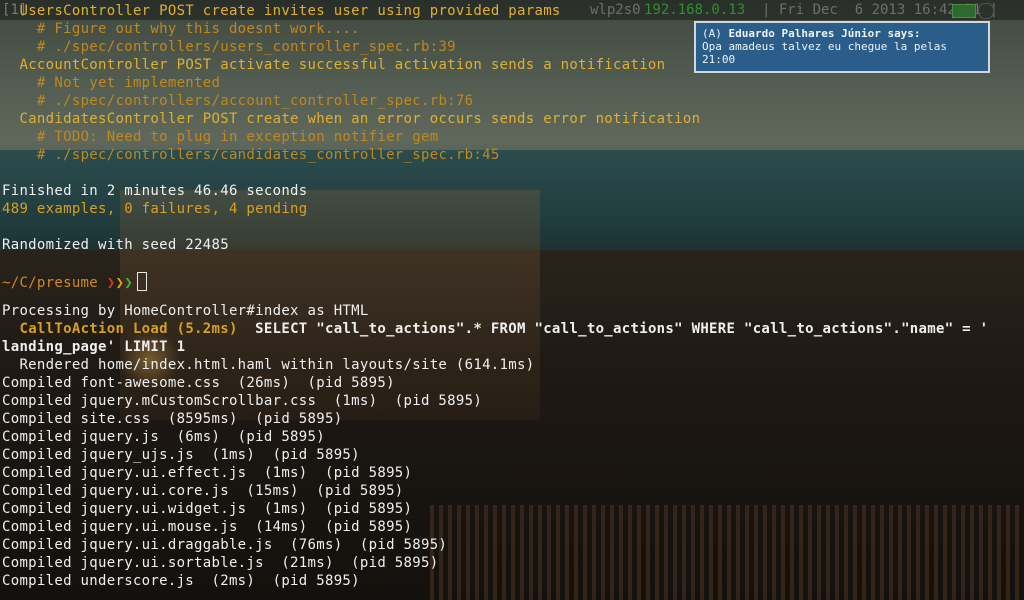 This screenshot has height=600, width=1024. Describe the element at coordinates (50, 283) in the screenshot. I see `prompt-path: ~/C/presume` at that location.